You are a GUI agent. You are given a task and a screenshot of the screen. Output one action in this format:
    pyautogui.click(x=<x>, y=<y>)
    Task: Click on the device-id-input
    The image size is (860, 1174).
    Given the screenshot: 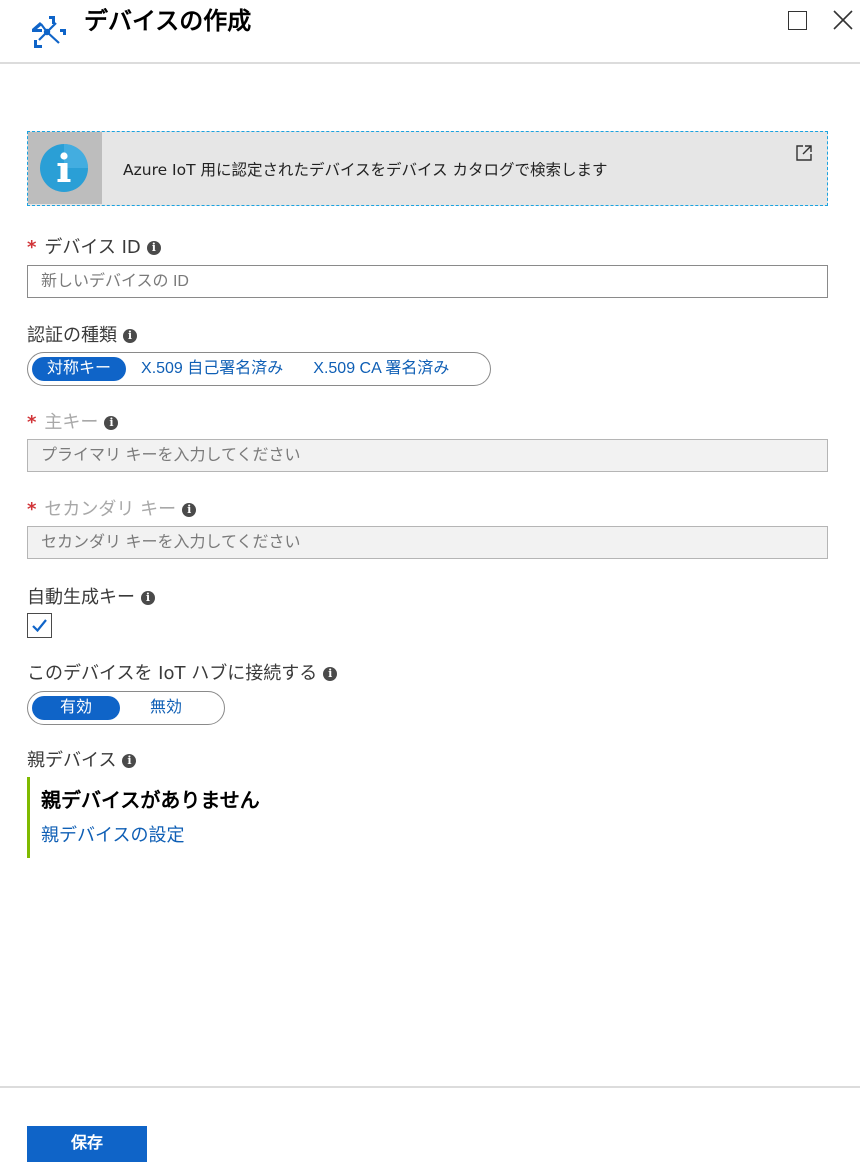 What is the action you would take?
    pyautogui.click(x=427, y=281)
    